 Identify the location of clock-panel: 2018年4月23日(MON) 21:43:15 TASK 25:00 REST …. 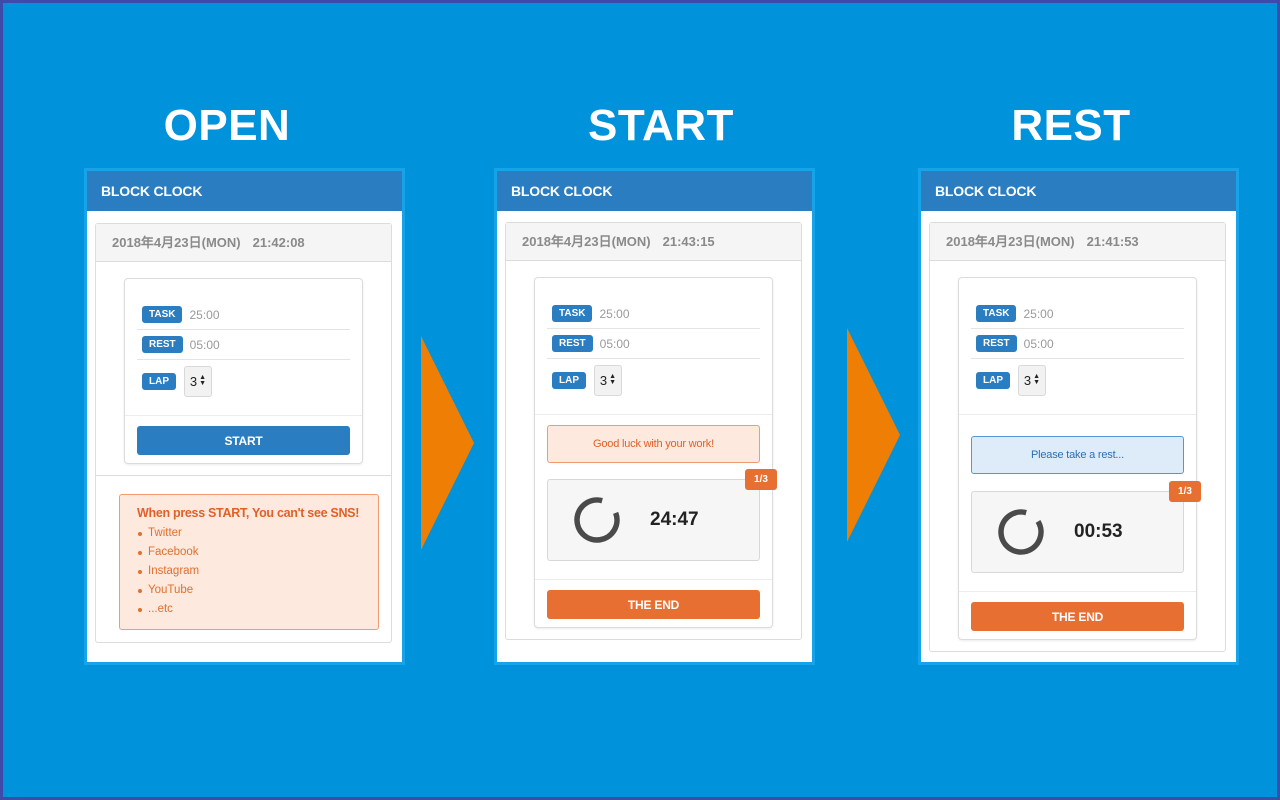
(653, 431).